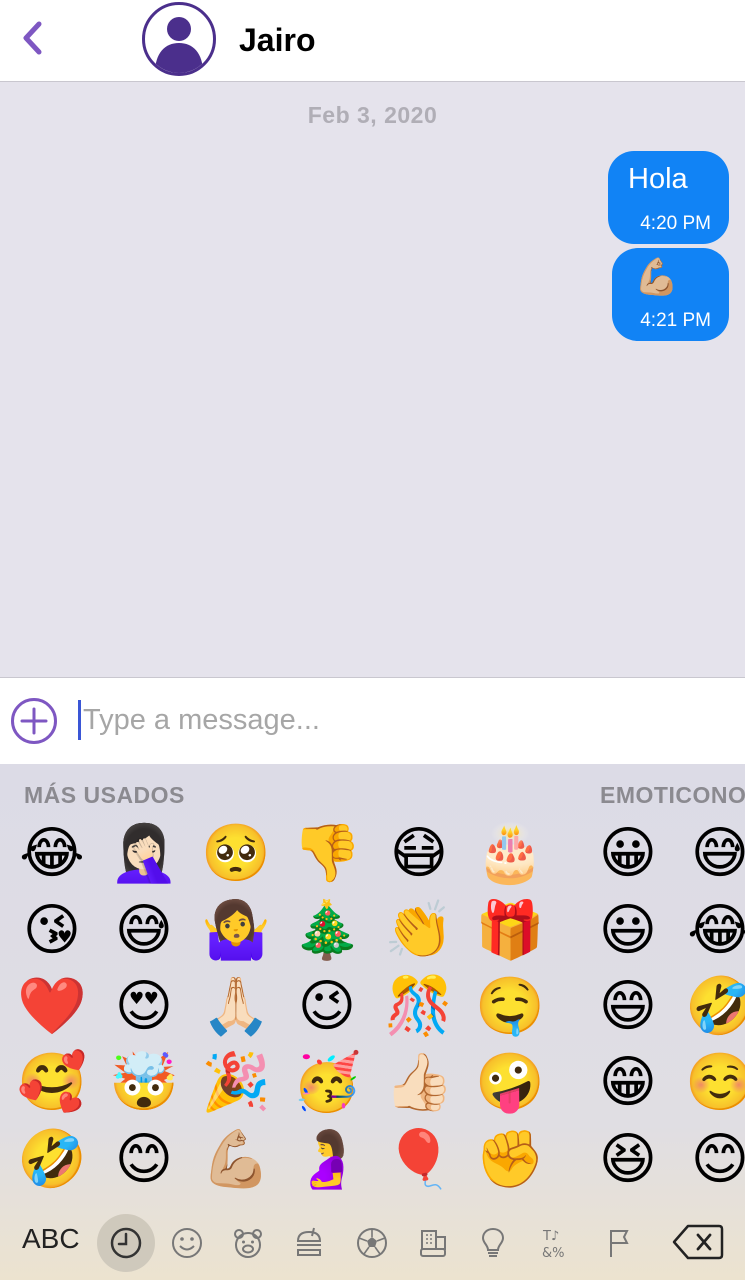 Image resolution: width=745 pixels, height=1280 pixels. I want to click on lightbulb-icon, so click(493, 1242).